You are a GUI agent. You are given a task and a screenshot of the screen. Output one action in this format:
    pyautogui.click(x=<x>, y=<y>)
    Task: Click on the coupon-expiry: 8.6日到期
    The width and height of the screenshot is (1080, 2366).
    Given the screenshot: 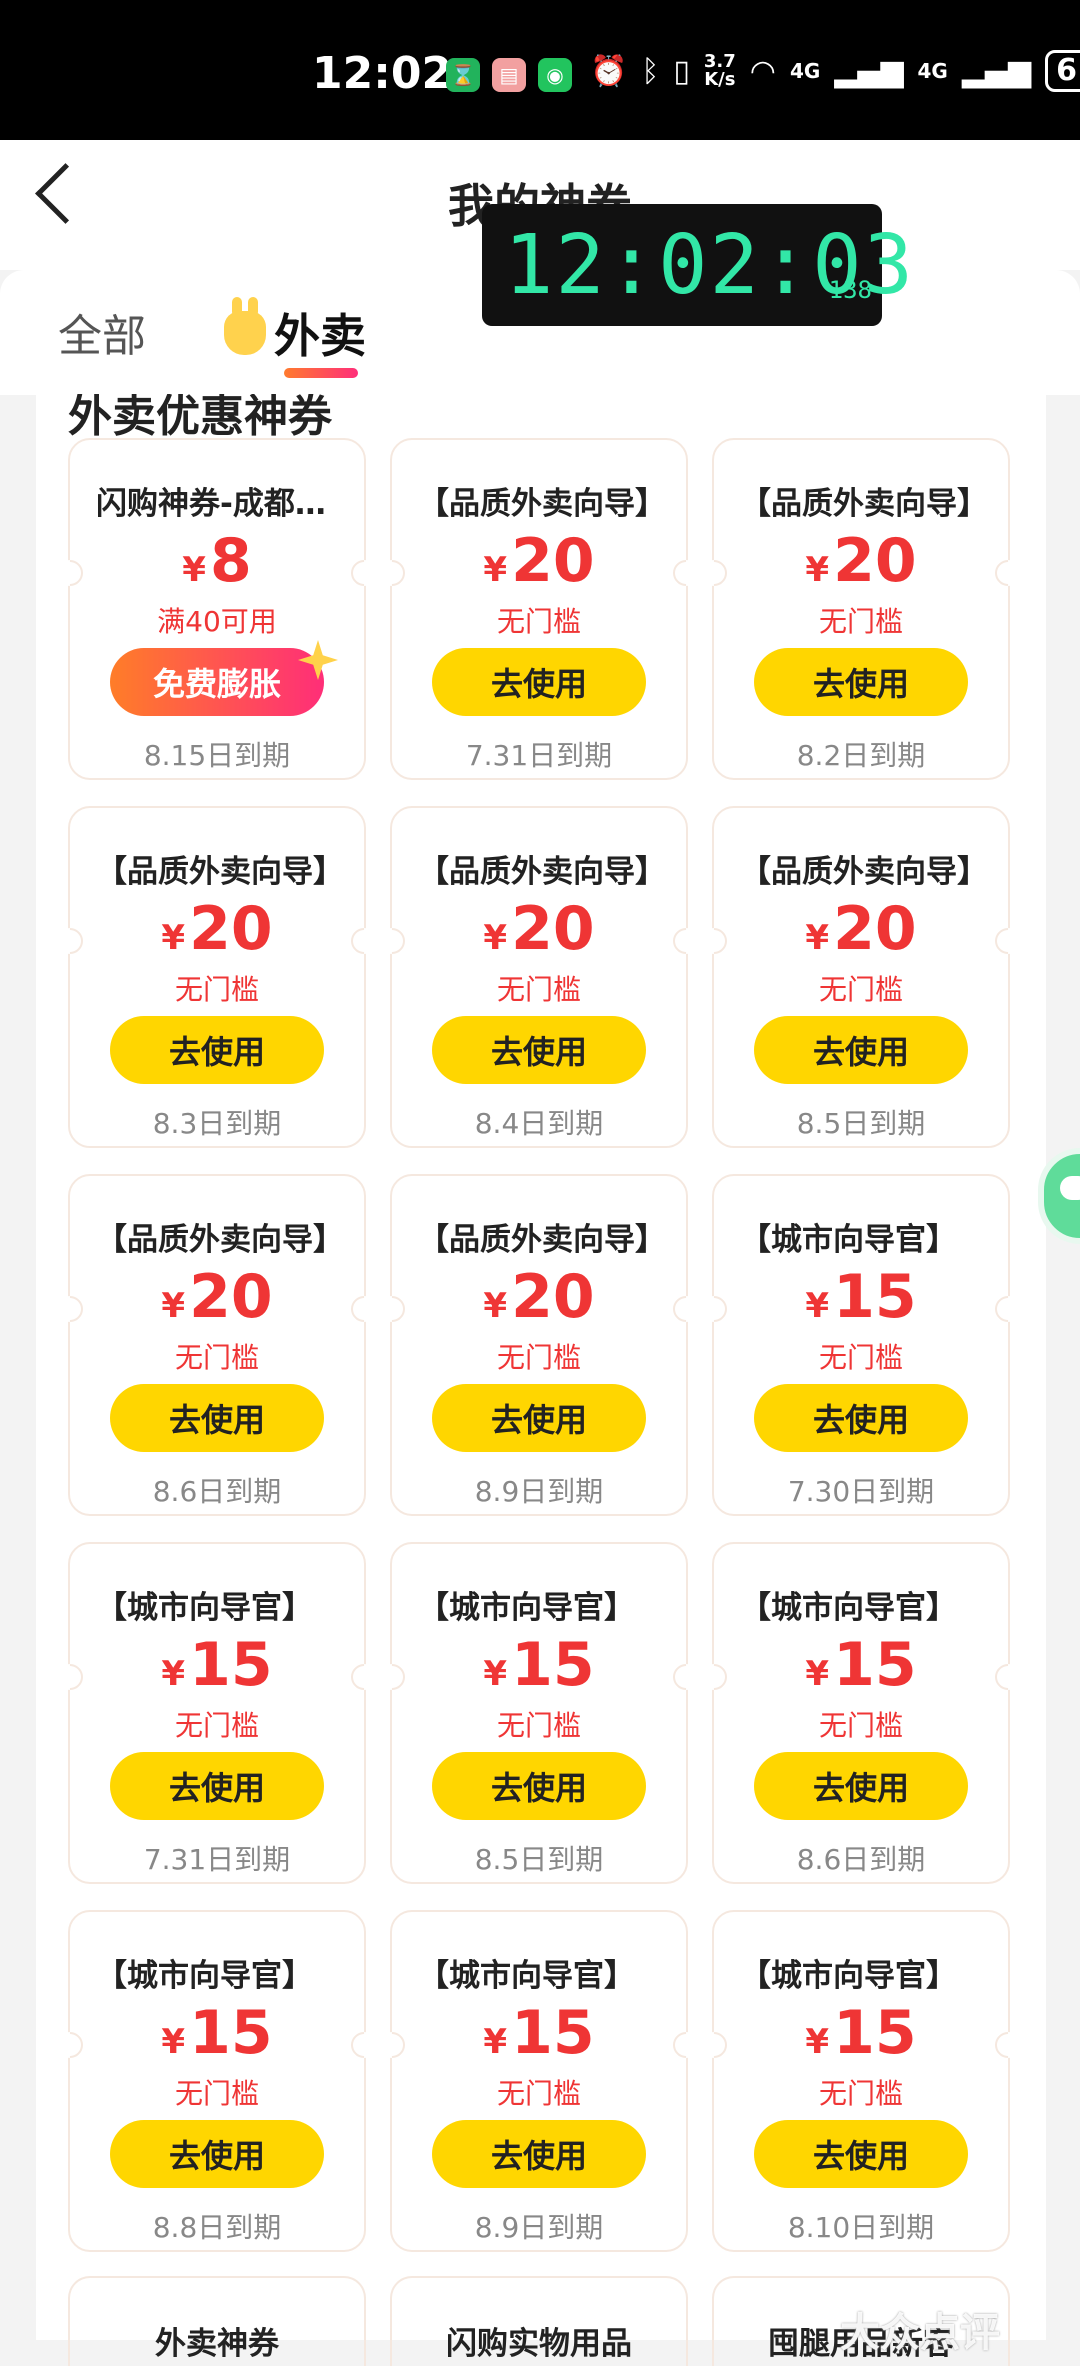 What is the action you would take?
    pyautogui.click(x=861, y=1859)
    